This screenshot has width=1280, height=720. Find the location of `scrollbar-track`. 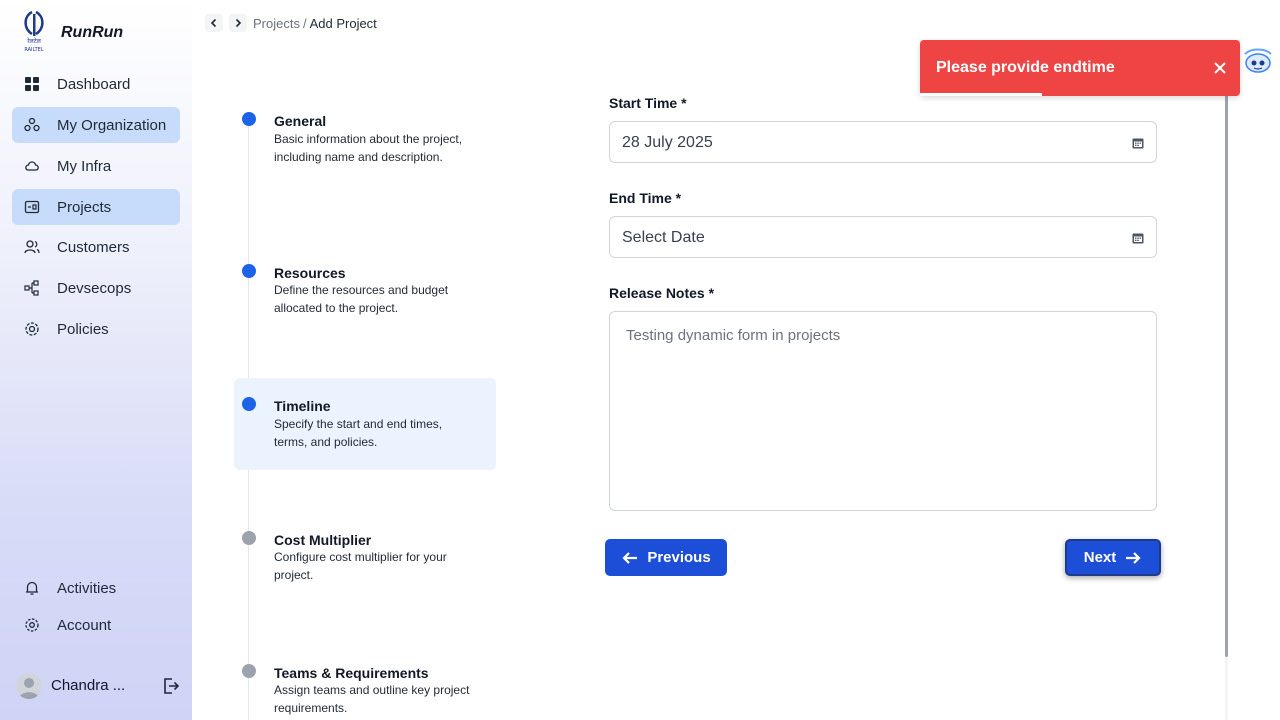

scrollbar-track is located at coordinates (1226, 688).